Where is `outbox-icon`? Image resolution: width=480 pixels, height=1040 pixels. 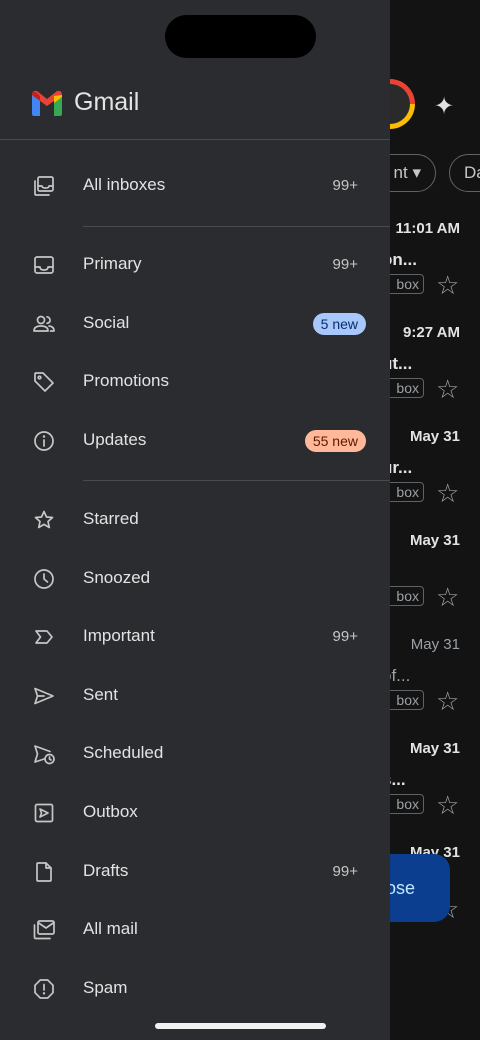 outbox-icon is located at coordinates (44, 813).